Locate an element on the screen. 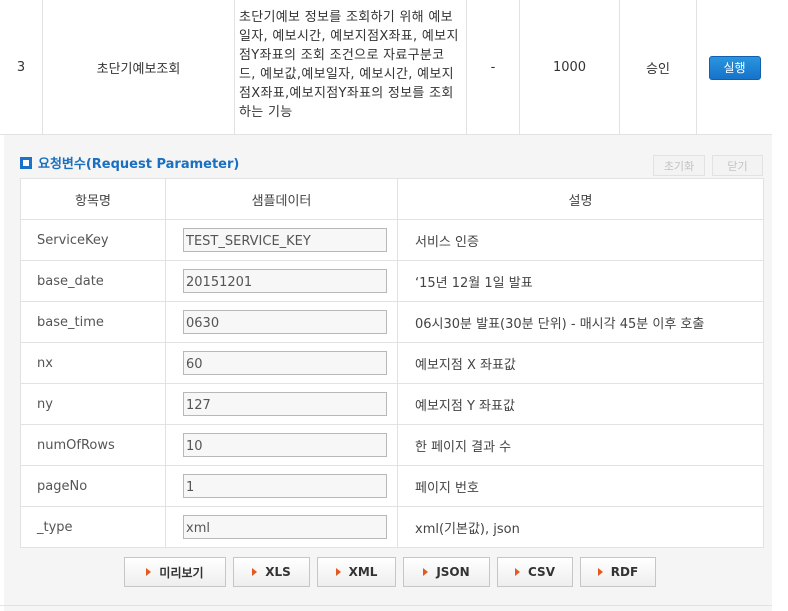 The height and width of the screenshot is (611, 788). param-name: _type is located at coordinates (93, 527).